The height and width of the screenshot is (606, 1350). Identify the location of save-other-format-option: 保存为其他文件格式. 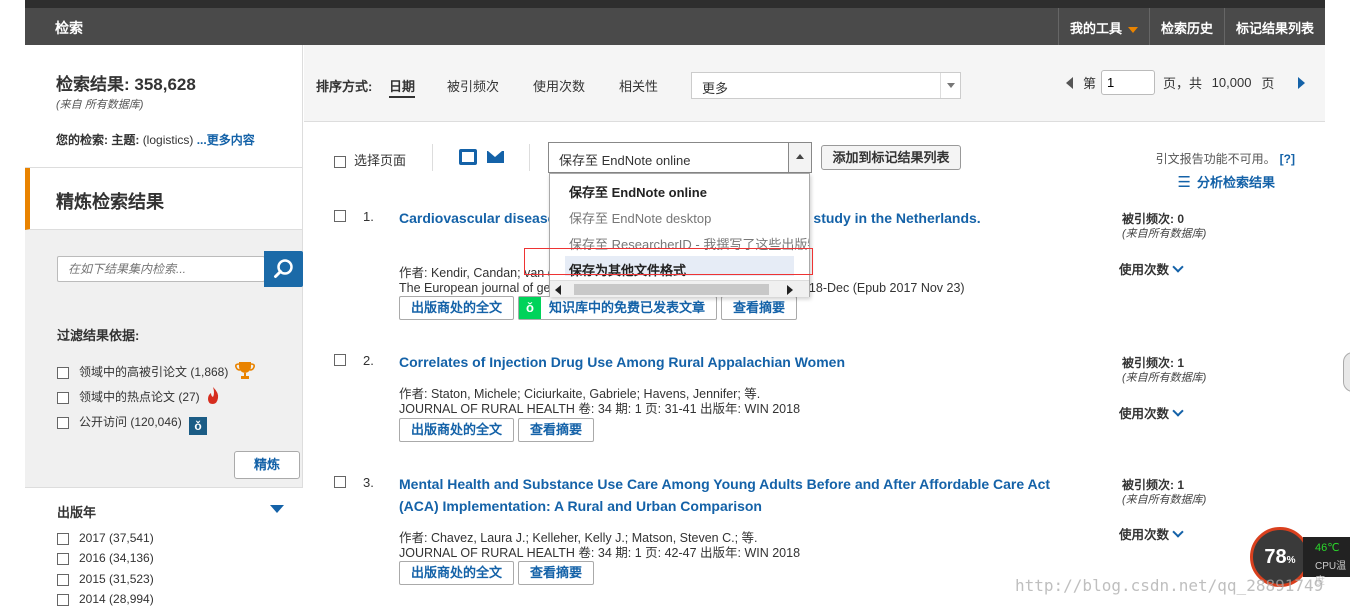
(689, 269).